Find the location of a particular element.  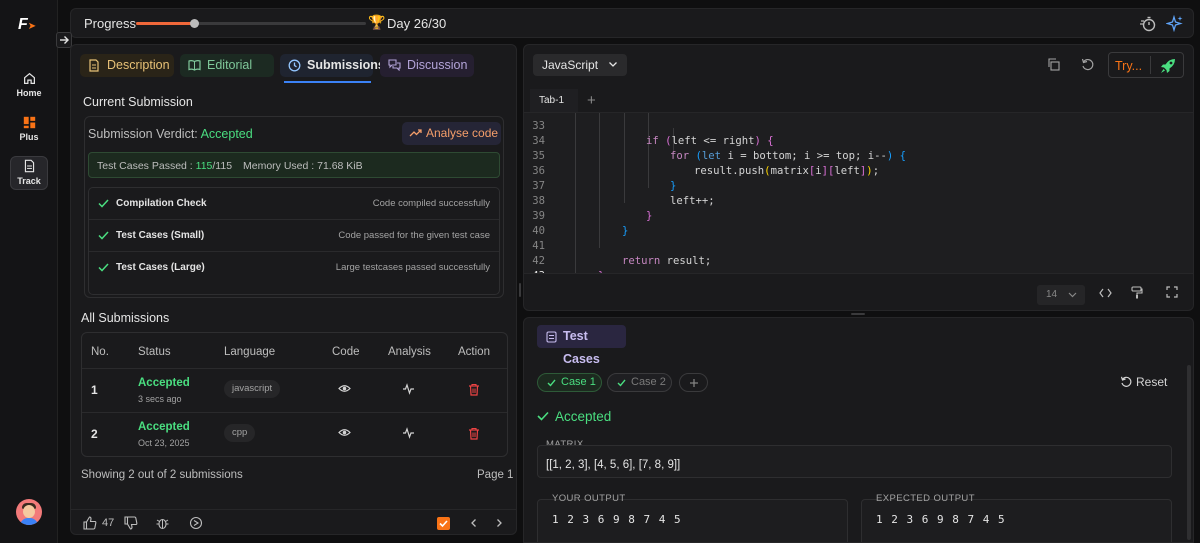

nav-plus: Plus is located at coordinates (29, 131).